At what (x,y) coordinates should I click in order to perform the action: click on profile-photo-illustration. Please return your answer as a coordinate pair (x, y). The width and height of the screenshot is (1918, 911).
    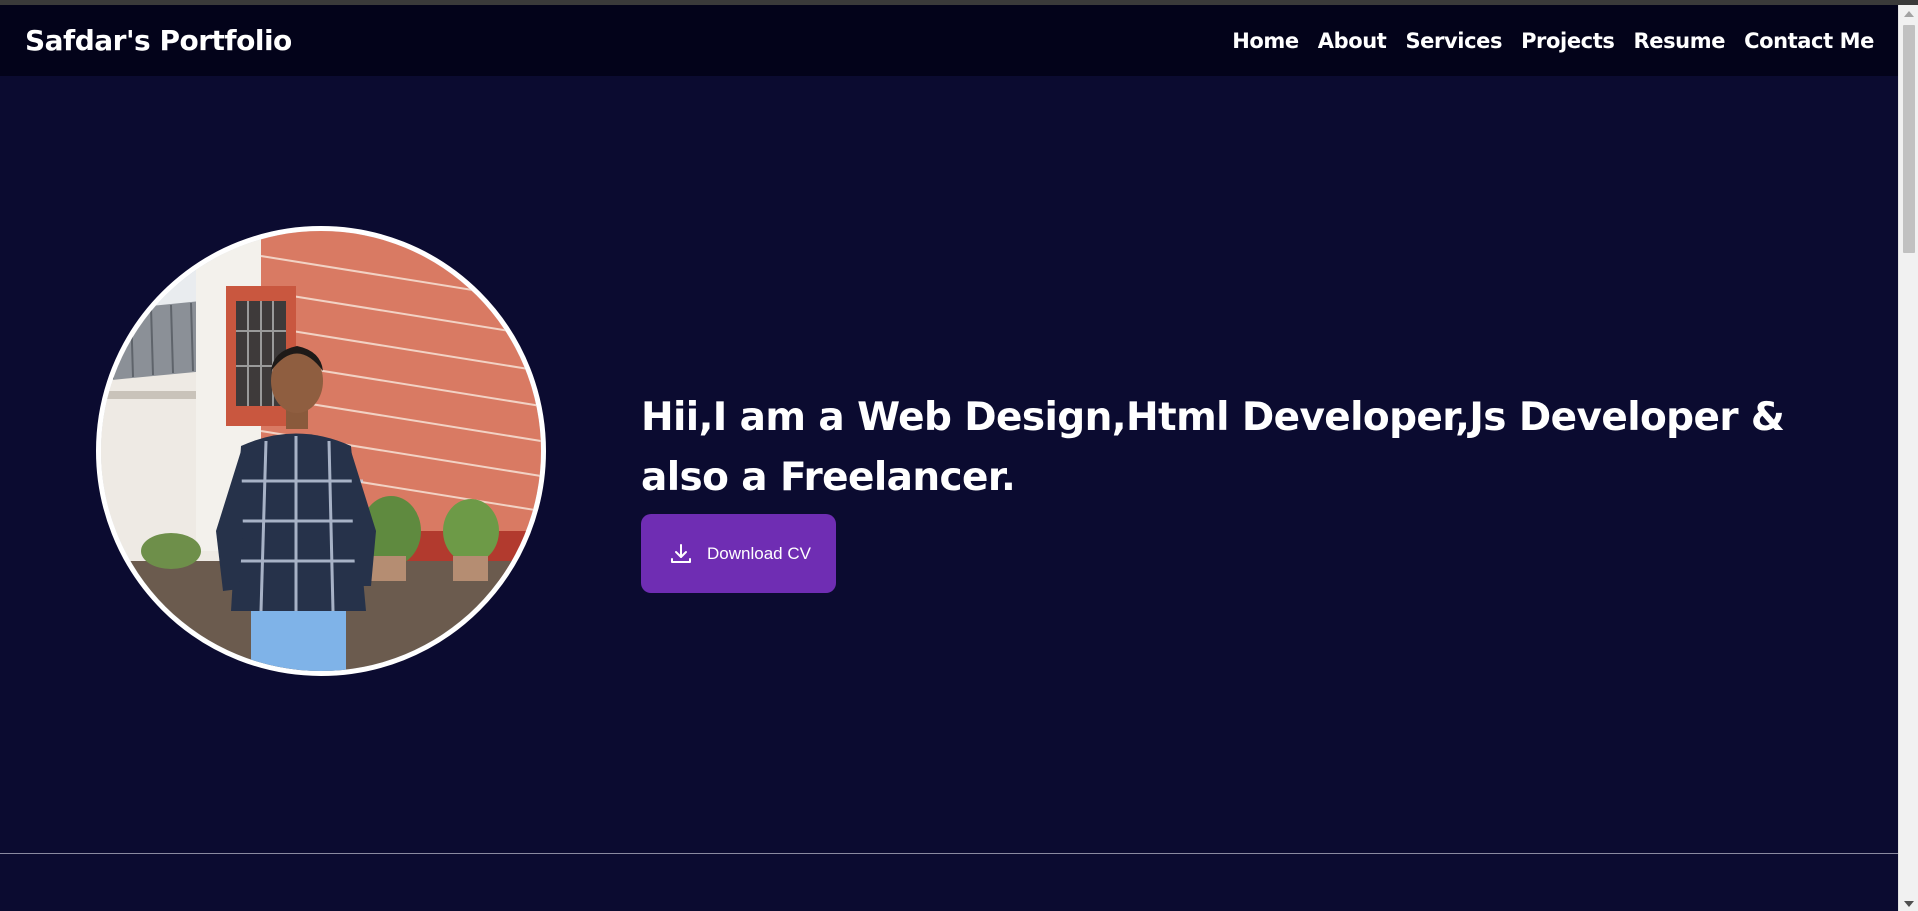
    Looking at the image, I should click on (321, 451).